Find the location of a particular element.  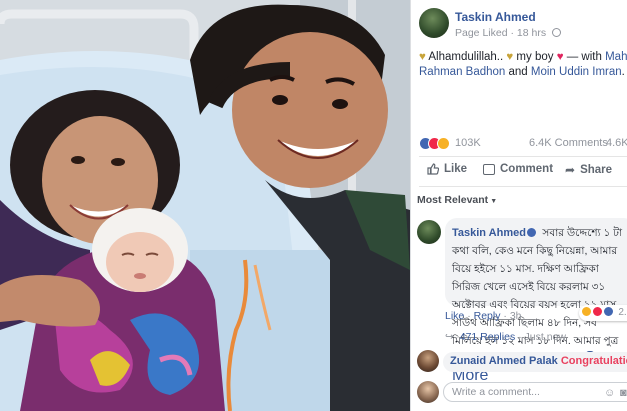

comment-reaction-pill: 2.5 is located at coordinates (603, 313).